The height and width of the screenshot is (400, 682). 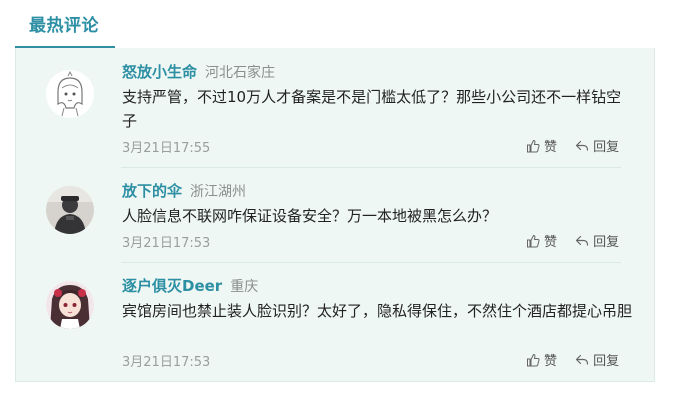 I want to click on tab-hot-comments: 最热评论, so click(x=65, y=24).